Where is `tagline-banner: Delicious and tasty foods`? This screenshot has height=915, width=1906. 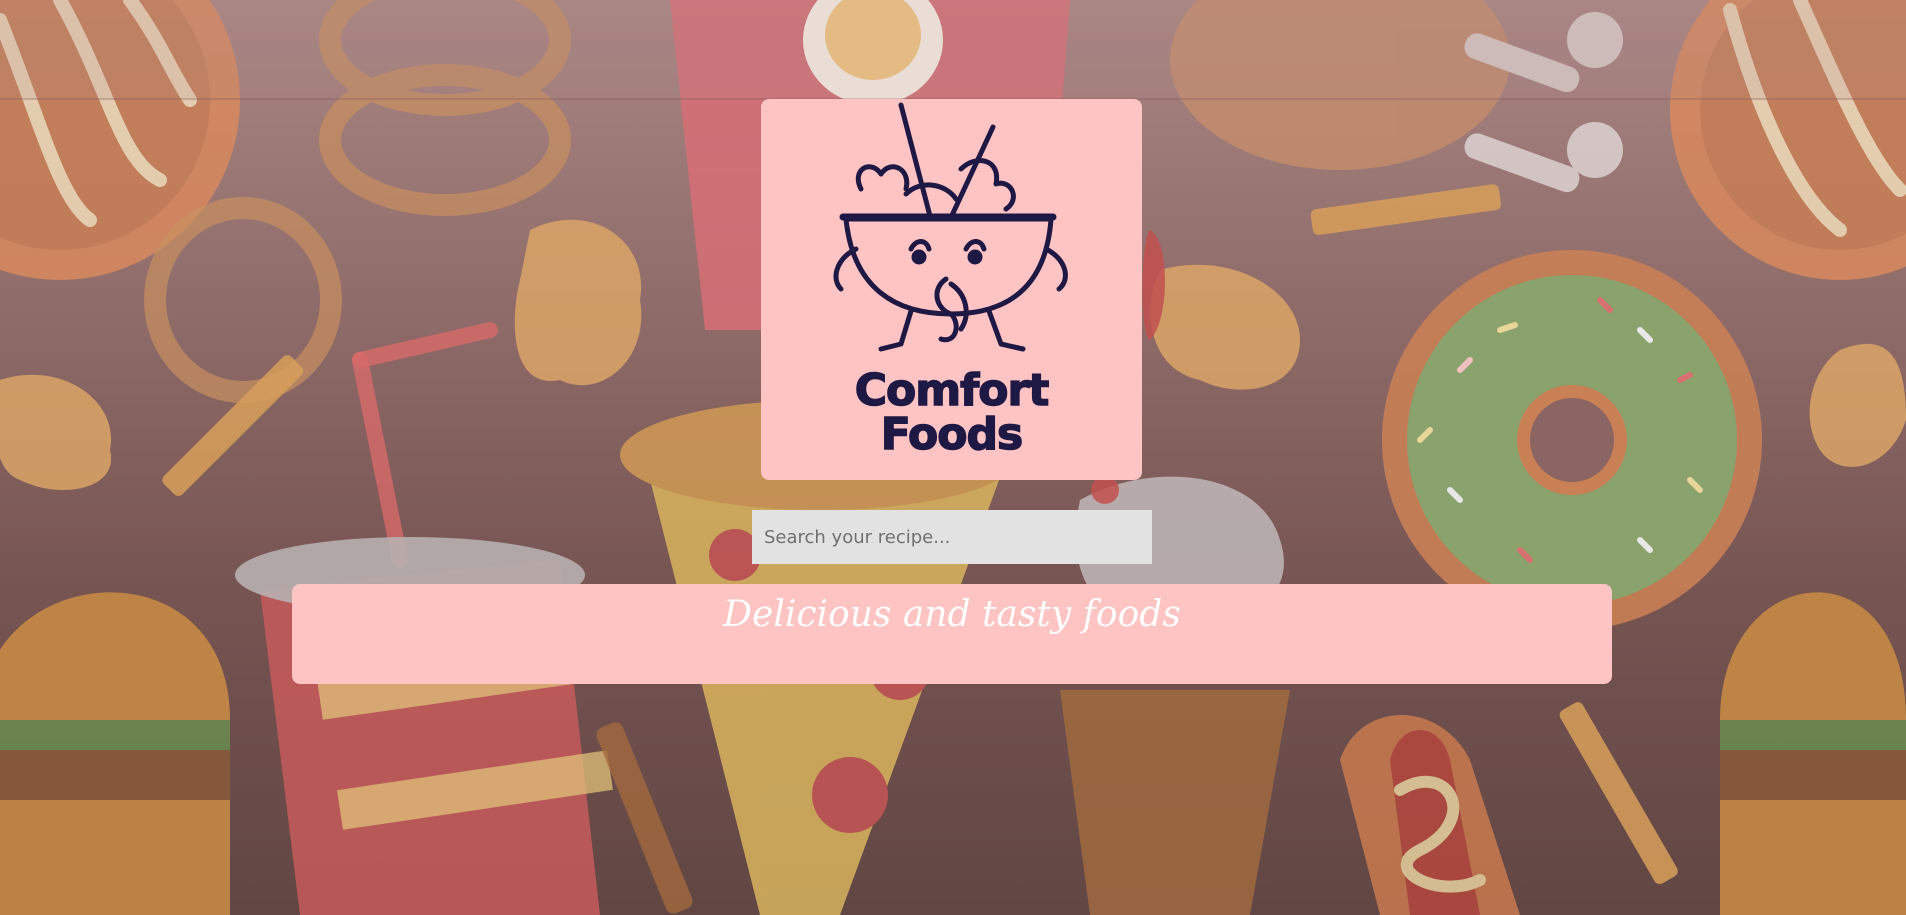 tagline-banner: Delicious and tasty foods is located at coordinates (952, 634).